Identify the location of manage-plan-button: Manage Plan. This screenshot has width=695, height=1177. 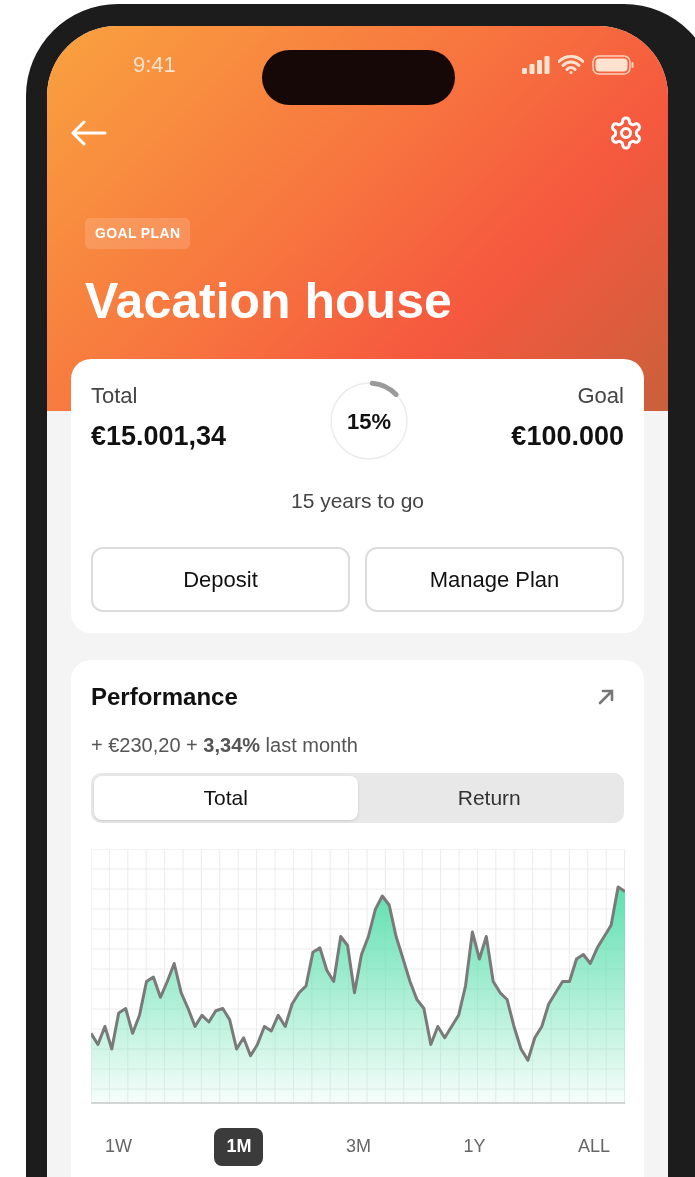
(494, 579).